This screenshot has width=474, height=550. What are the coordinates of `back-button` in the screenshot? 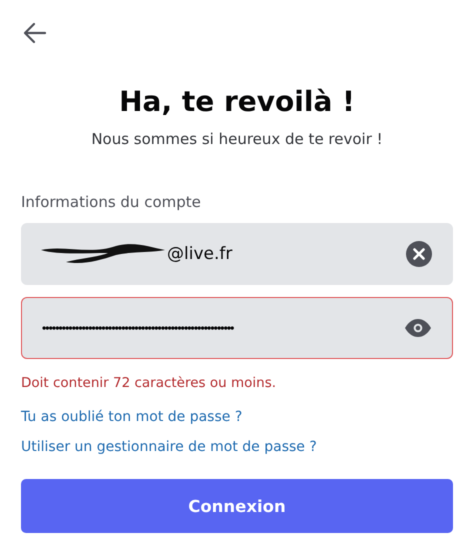 It's located at (35, 33).